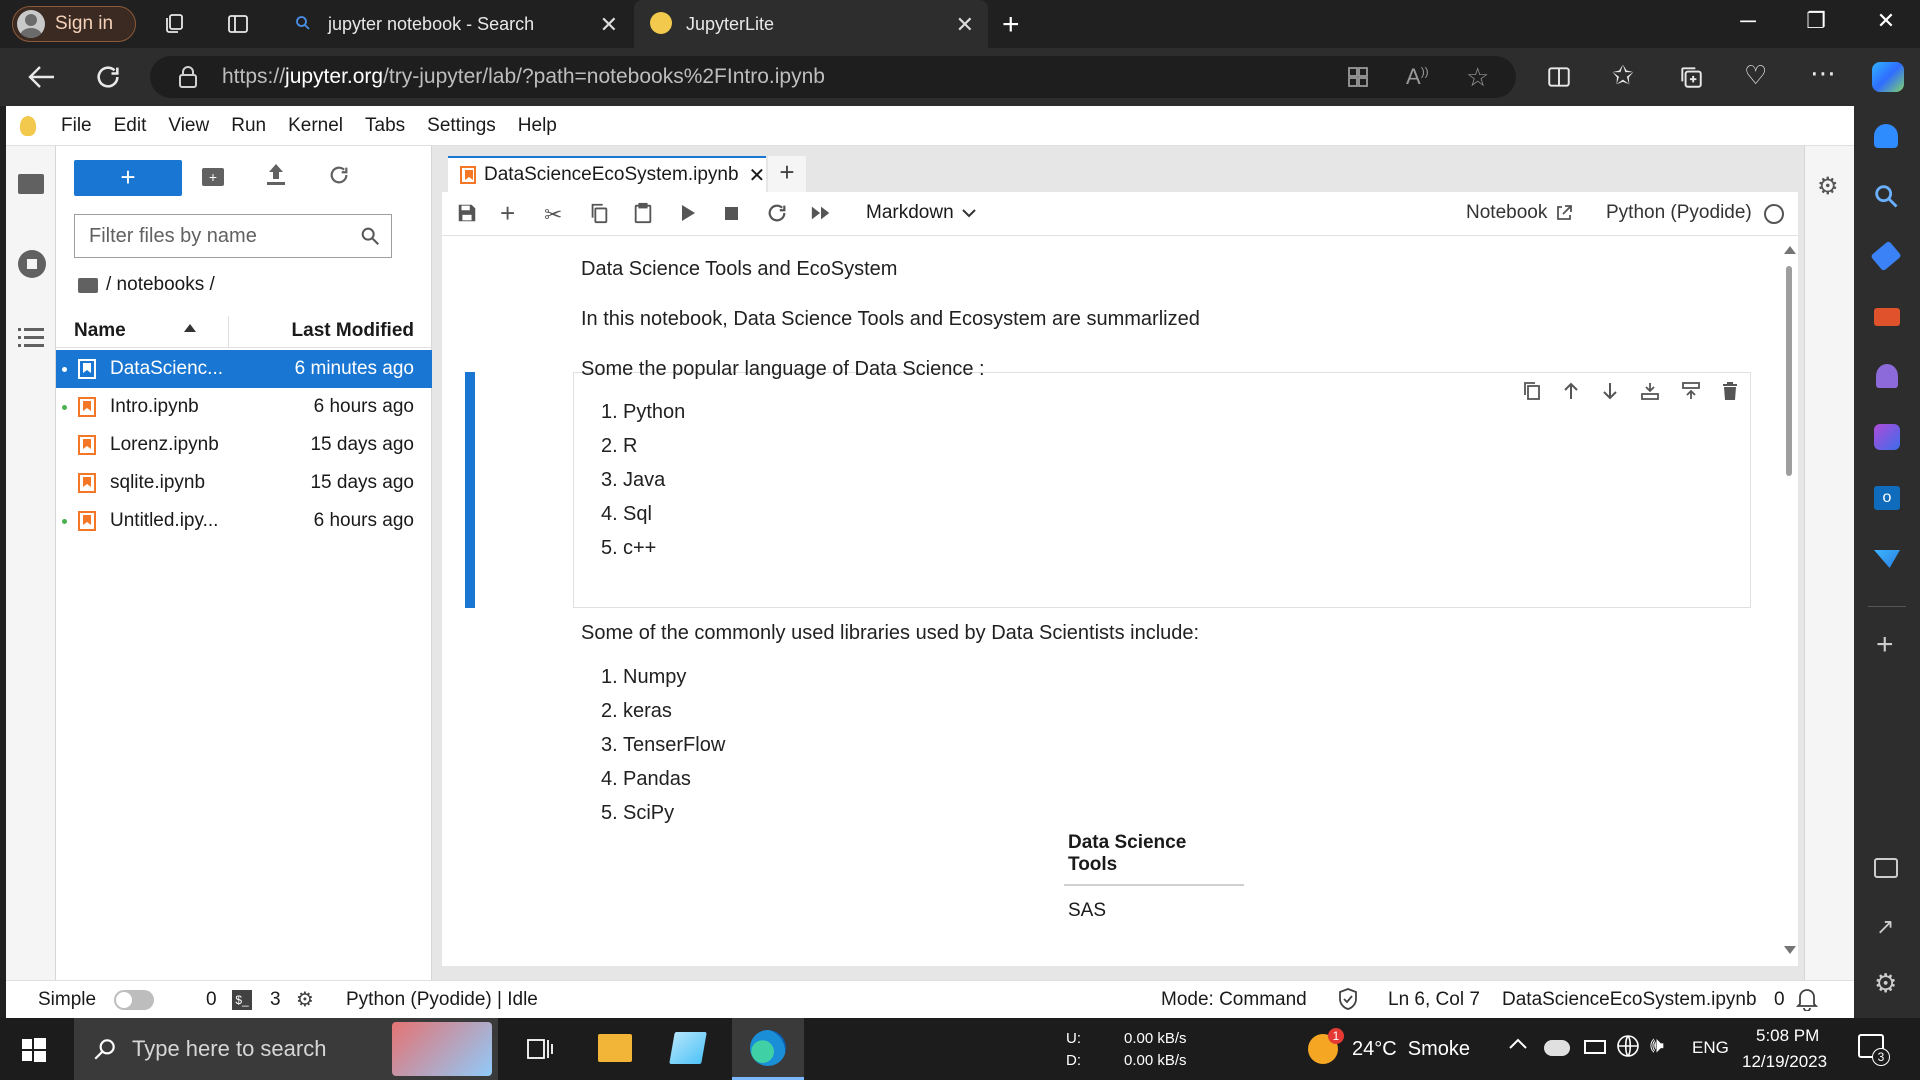 Image resolution: width=1920 pixels, height=1080 pixels. What do you see at coordinates (1623, 75) in the screenshot?
I see `favorites-icon: ✩` at bounding box center [1623, 75].